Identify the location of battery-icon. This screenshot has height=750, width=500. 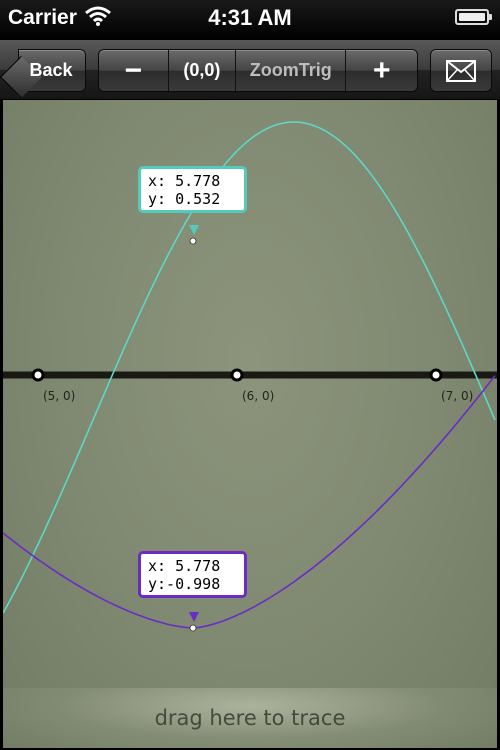
(473, 17).